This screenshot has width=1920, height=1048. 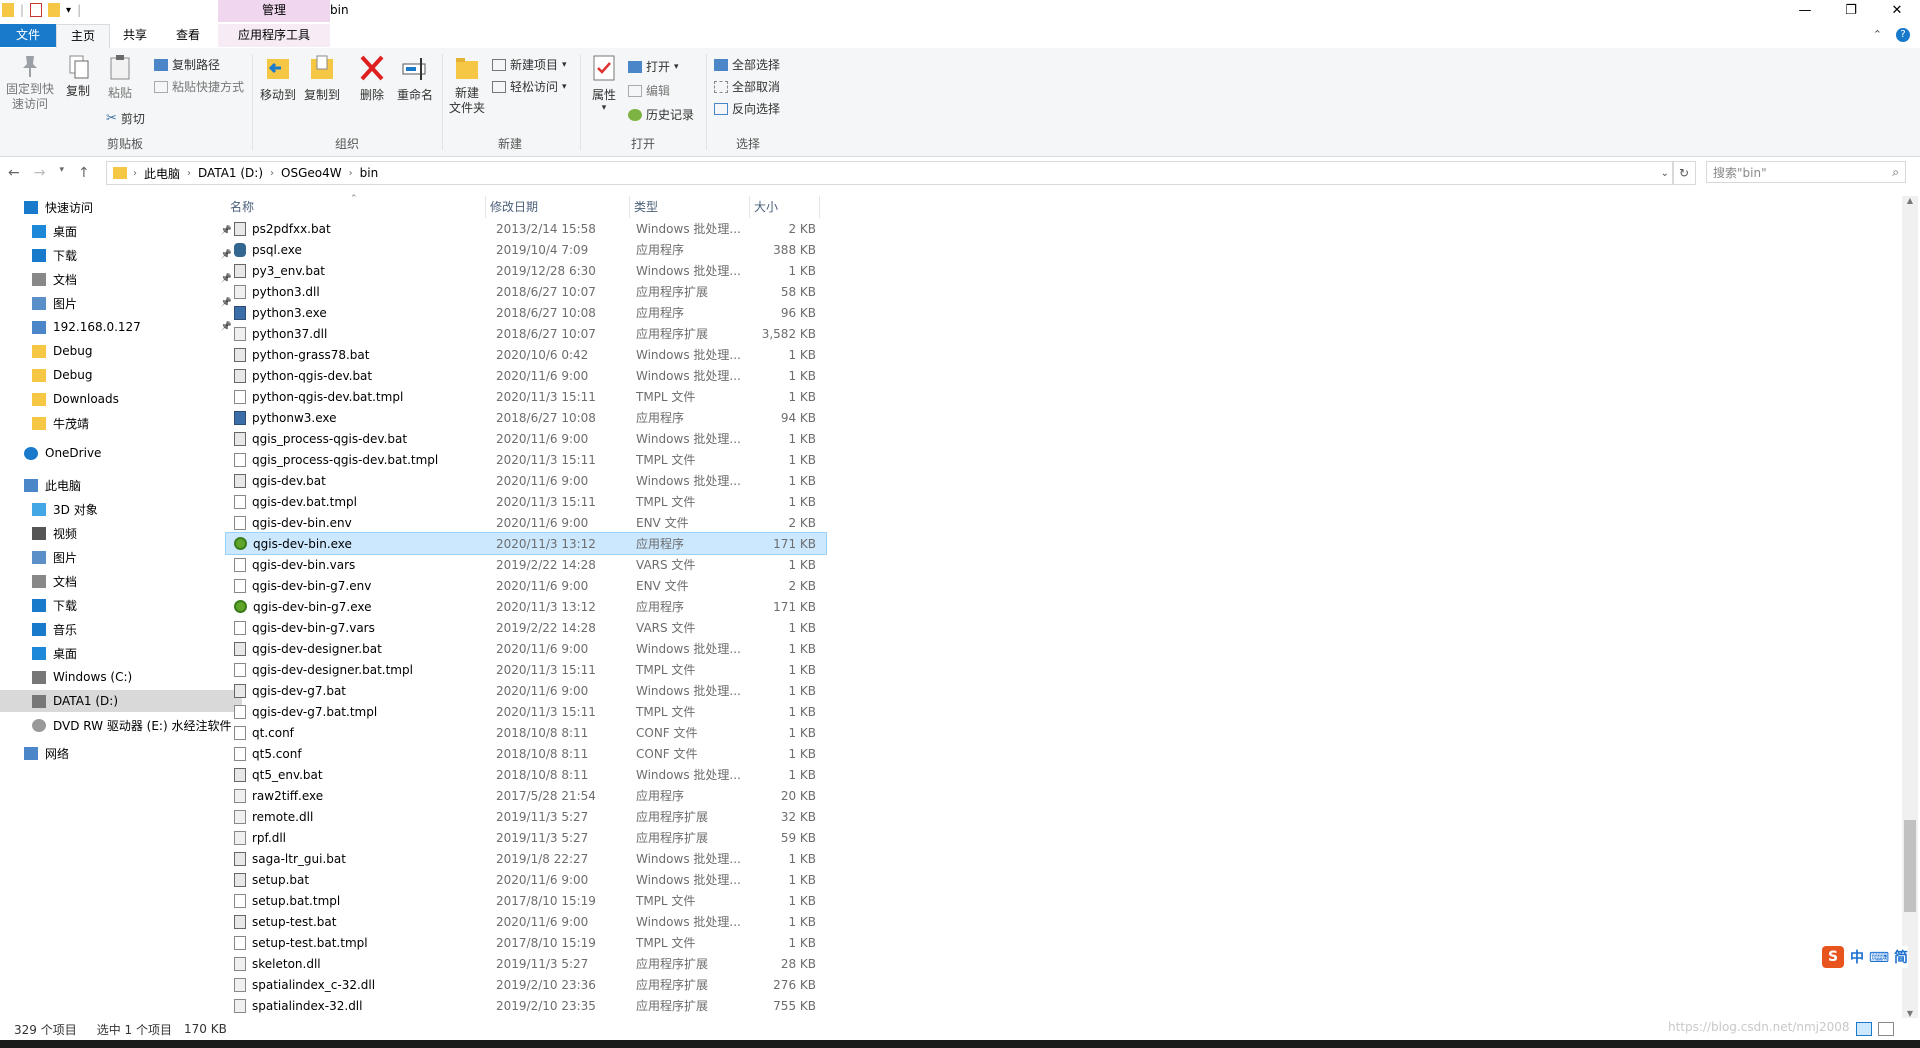 I want to click on minimize-button: —, so click(x=1805, y=12).